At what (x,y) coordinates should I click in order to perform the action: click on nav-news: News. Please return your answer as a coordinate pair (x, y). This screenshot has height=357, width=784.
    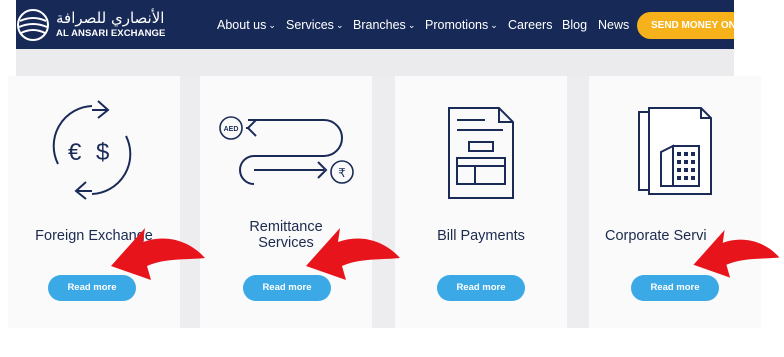
    Looking at the image, I should click on (613, 25).